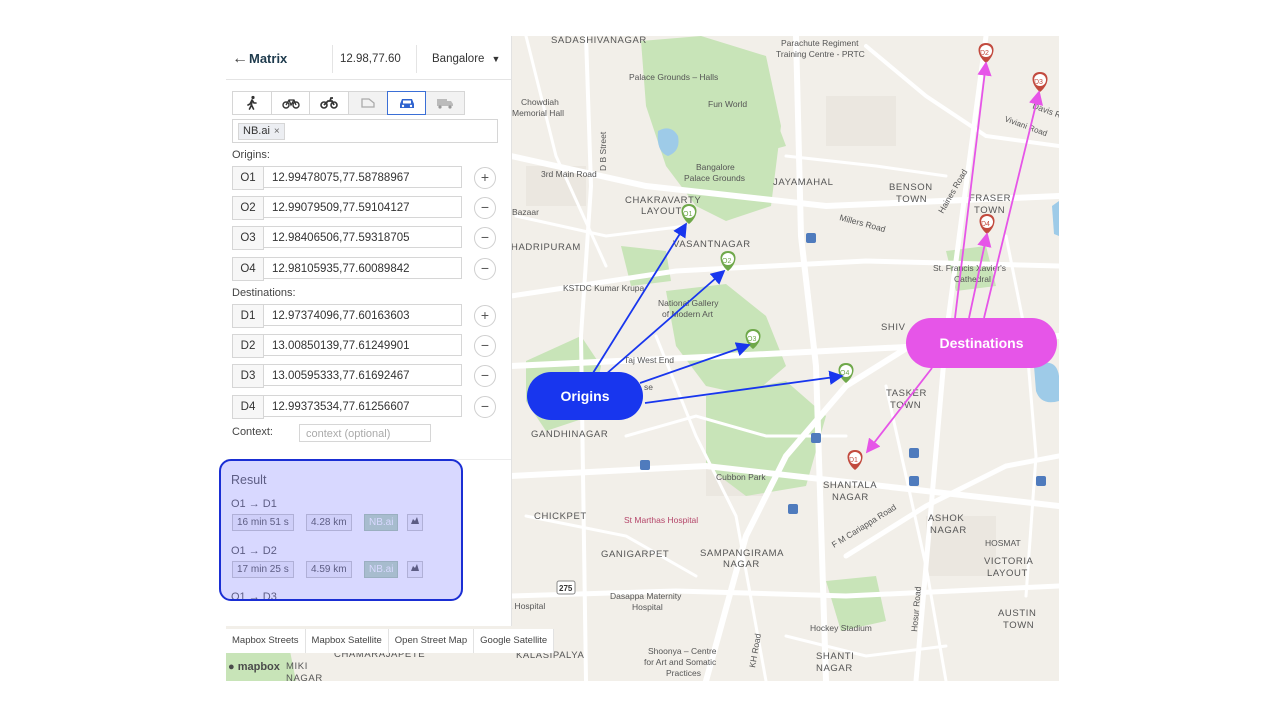 The image size is (1280, 720). Describe the element at coordinates (687, 214) in the screenshot. I see `origin-marker-label: O1` at that location.